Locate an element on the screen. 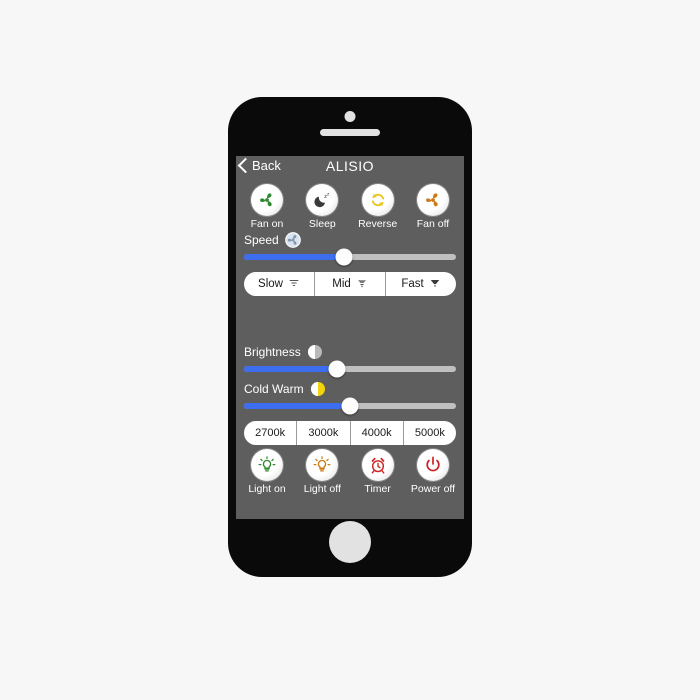  brightness-header: Brightness is located at coordinates (350, 352).